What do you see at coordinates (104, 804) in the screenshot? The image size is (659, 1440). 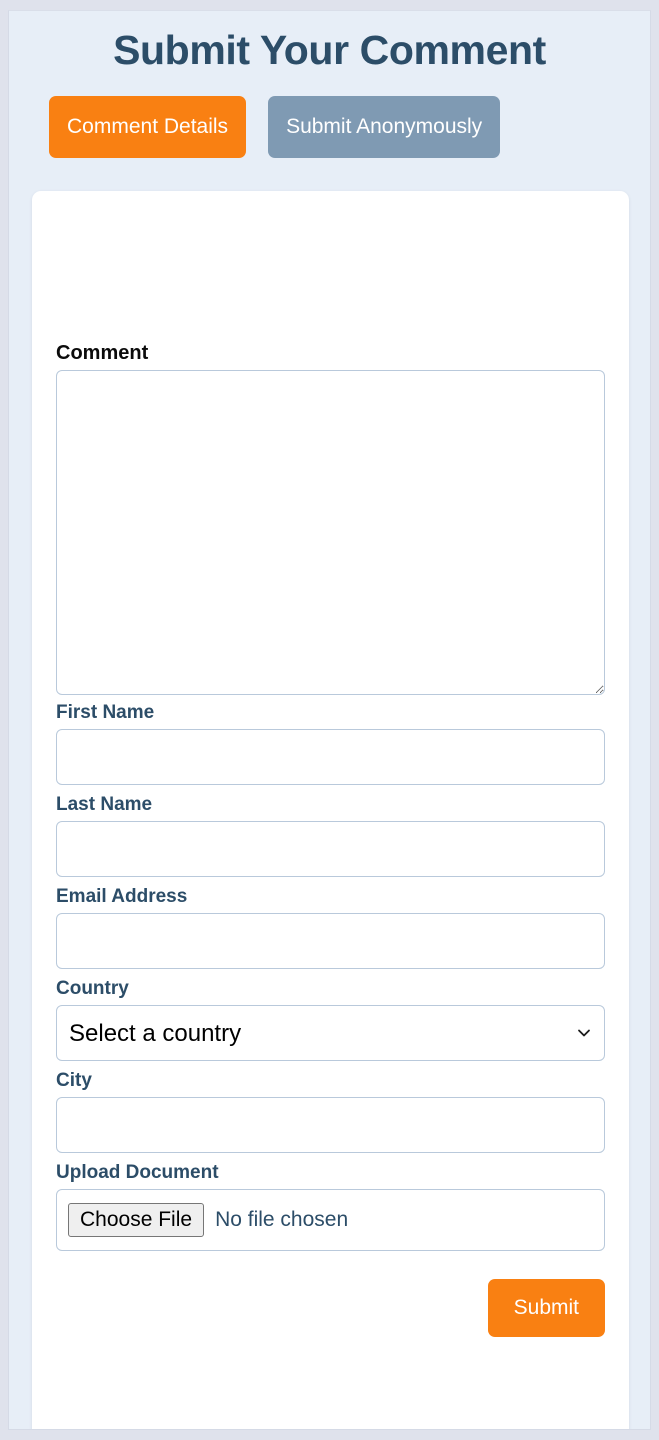 I see `label-last-name: Last Name` at bounding box center [104, 804].